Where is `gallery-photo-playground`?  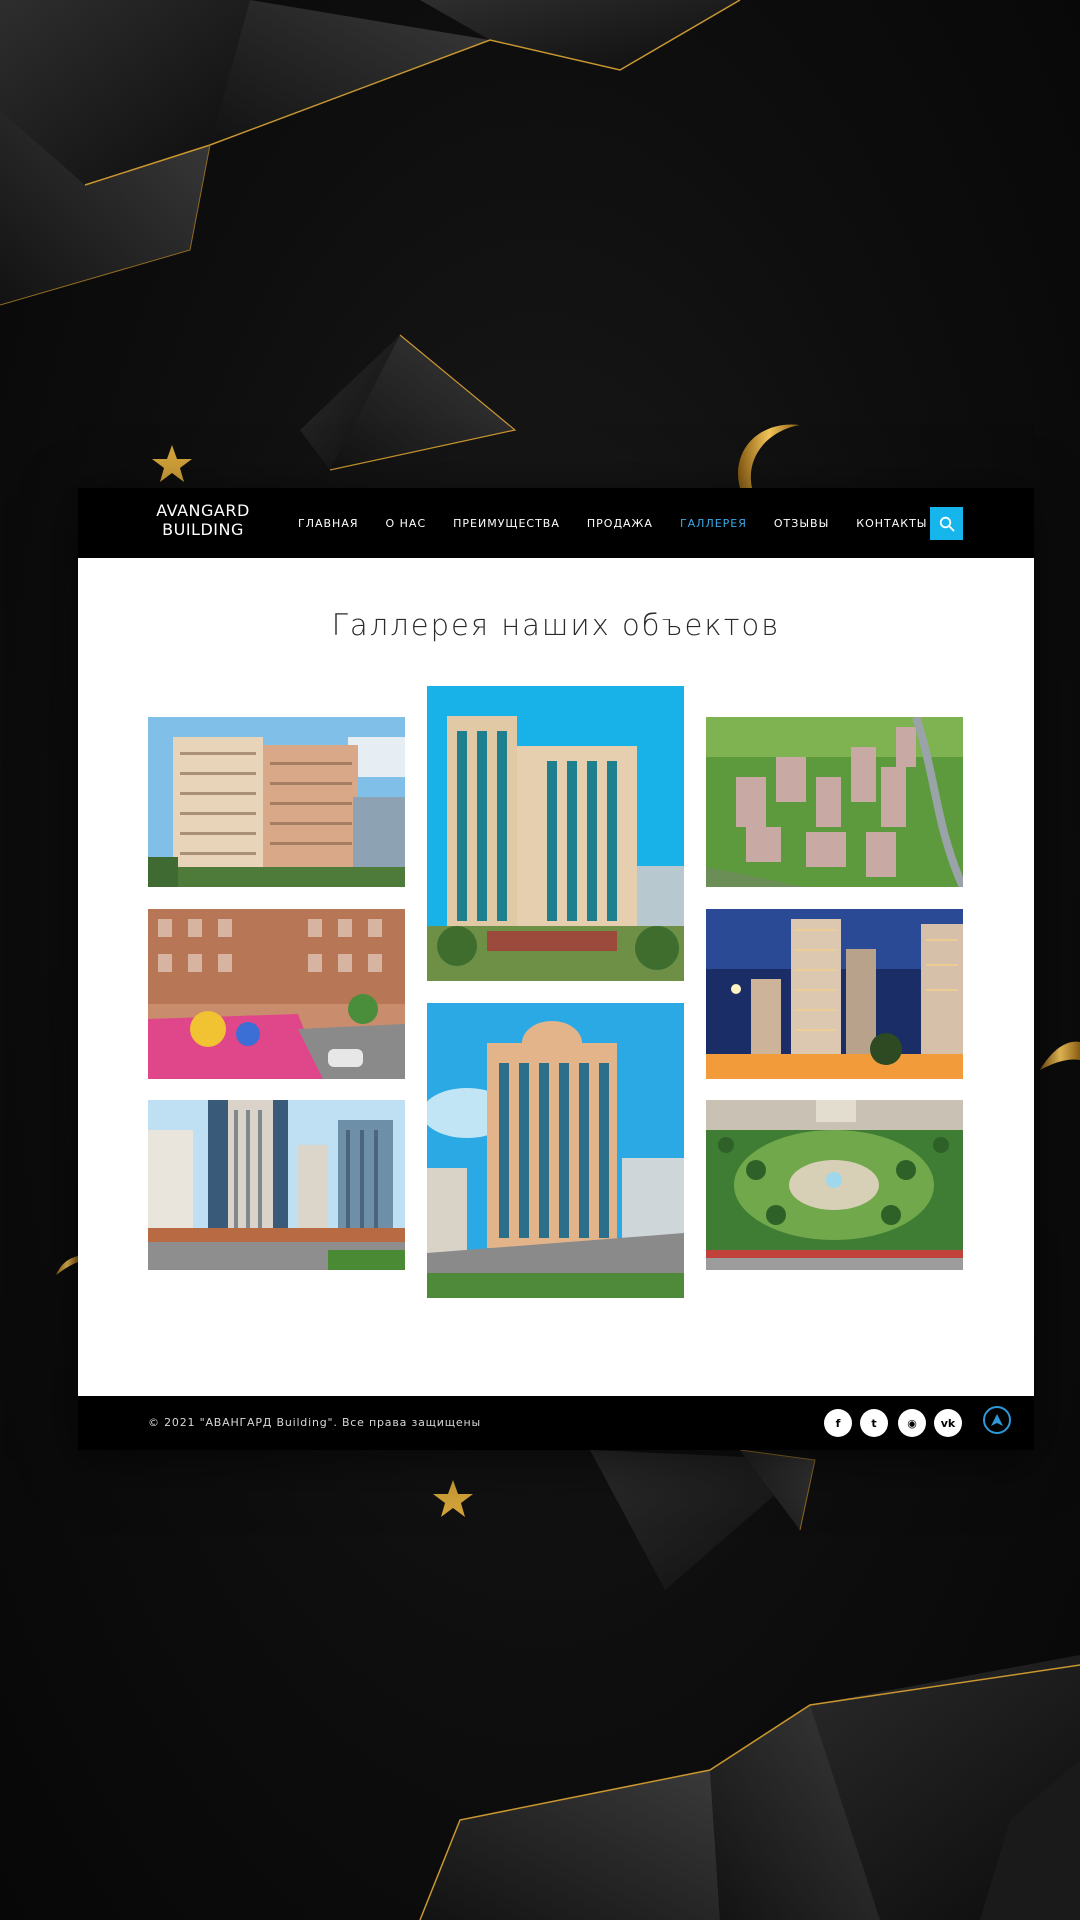
gallery-photo-playground is located at coordinates (276, 994).